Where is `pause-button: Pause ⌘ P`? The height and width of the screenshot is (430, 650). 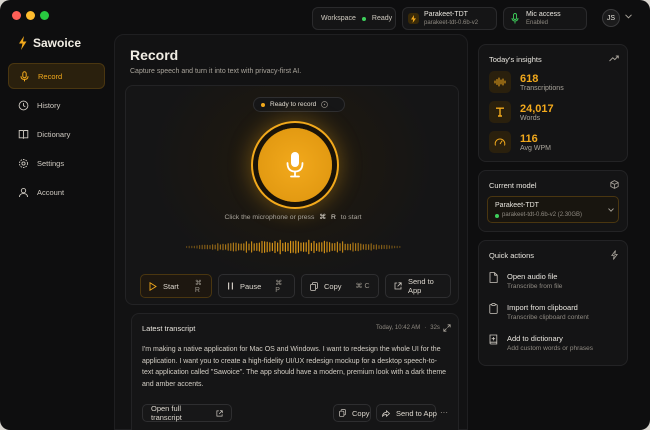
pause-button: Pause ⌘ P is located at coordinates (256, 286).